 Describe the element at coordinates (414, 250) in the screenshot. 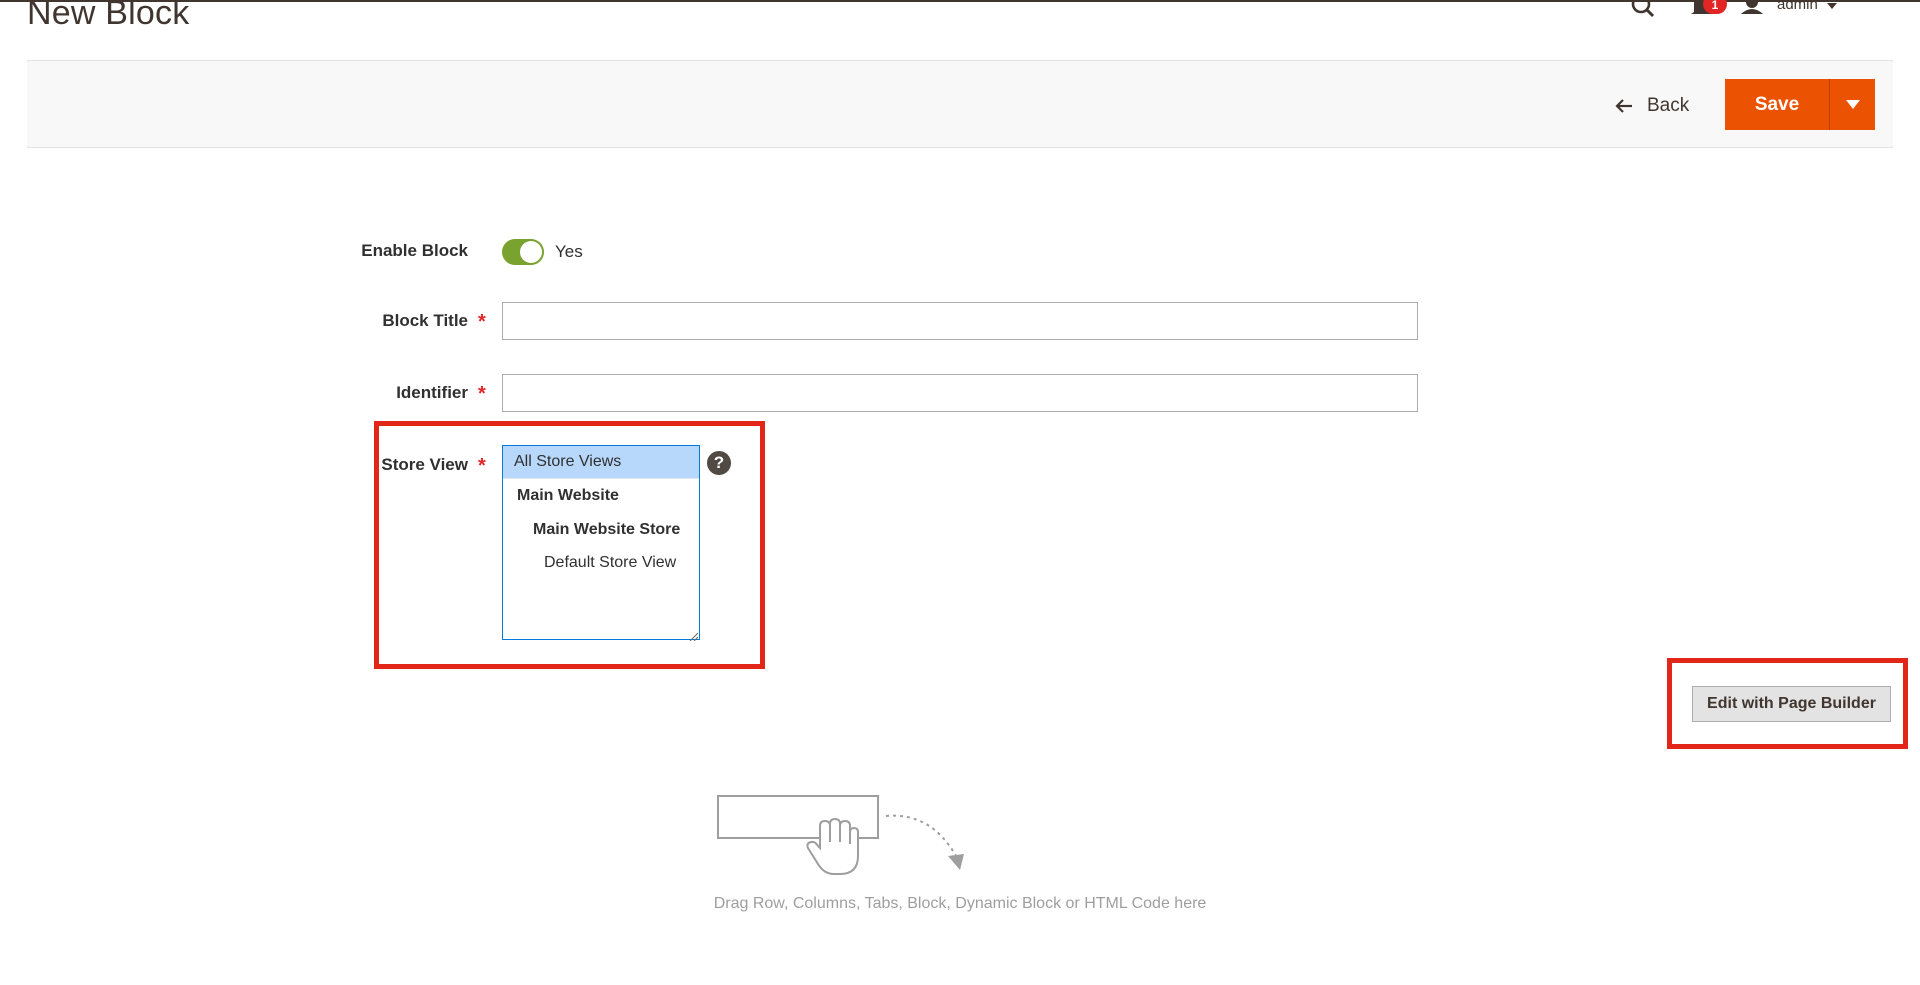

I see `enable-block-label: Enable Block` at that location.